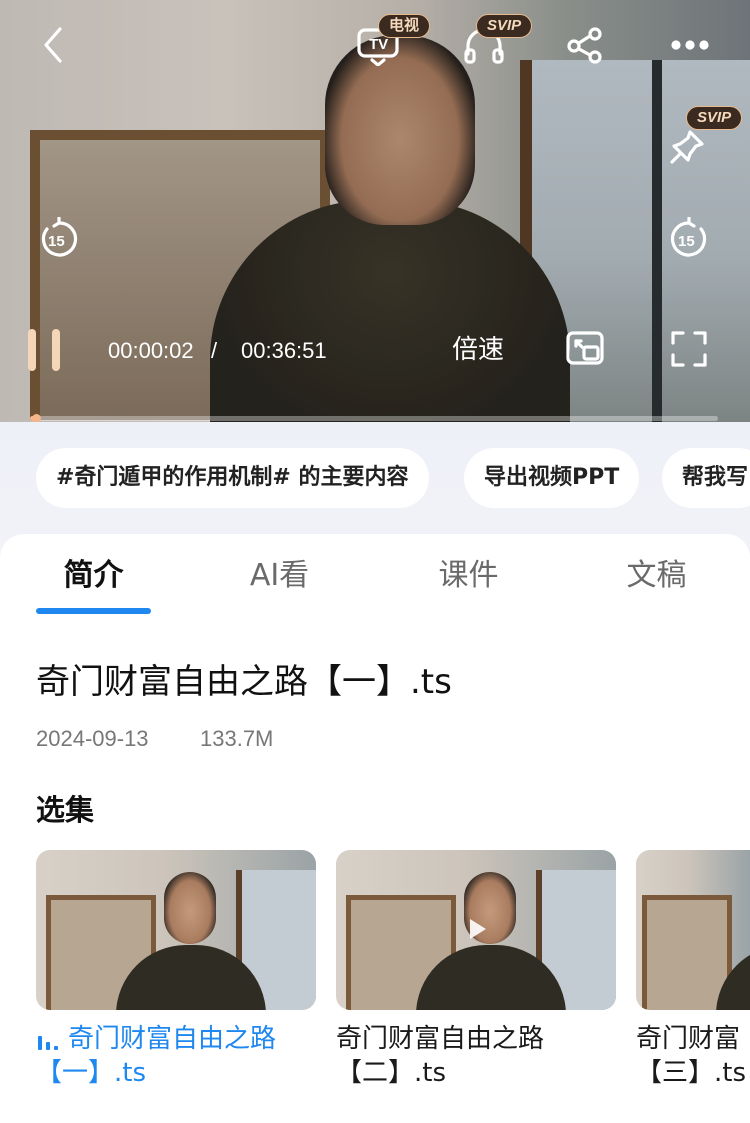 The width and height of the screenshot is (750, 1123). I want to click on pin-svip-badge: SVIP, so click(714, 118).